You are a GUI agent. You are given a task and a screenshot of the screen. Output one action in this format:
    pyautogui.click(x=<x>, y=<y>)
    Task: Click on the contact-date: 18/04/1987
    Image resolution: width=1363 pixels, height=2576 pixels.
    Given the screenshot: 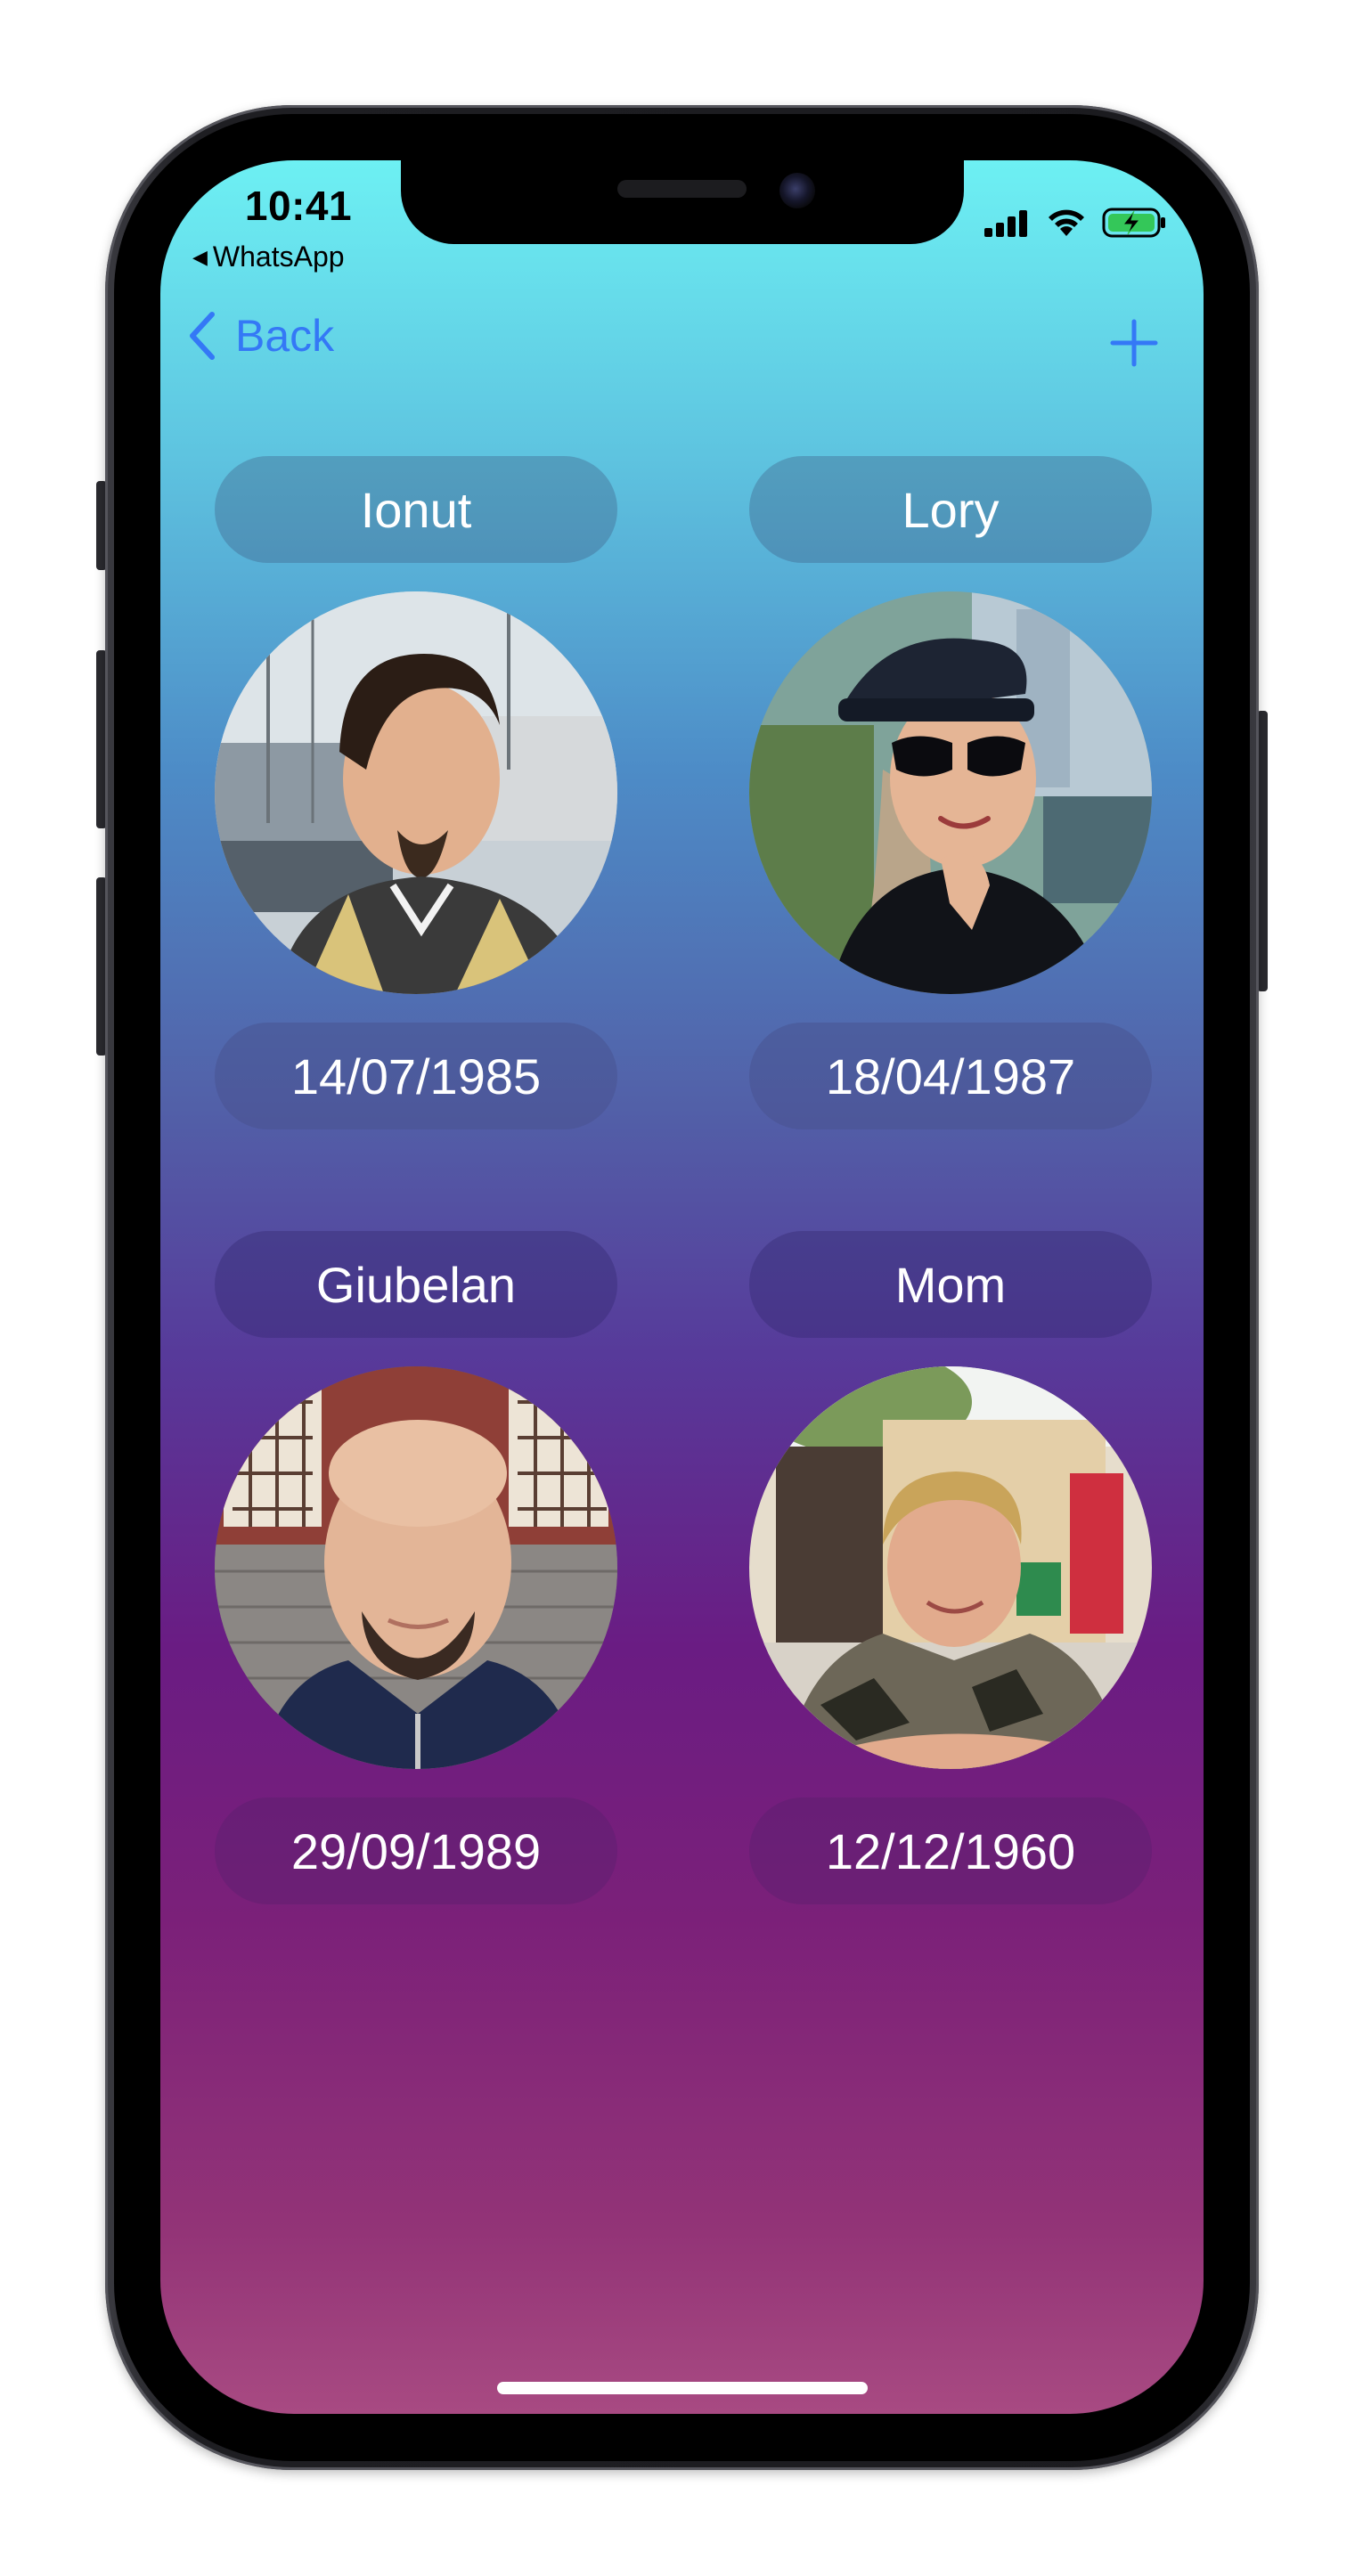 What is the action you would take?
    pyautogui.click(x=950, y=1076)
    